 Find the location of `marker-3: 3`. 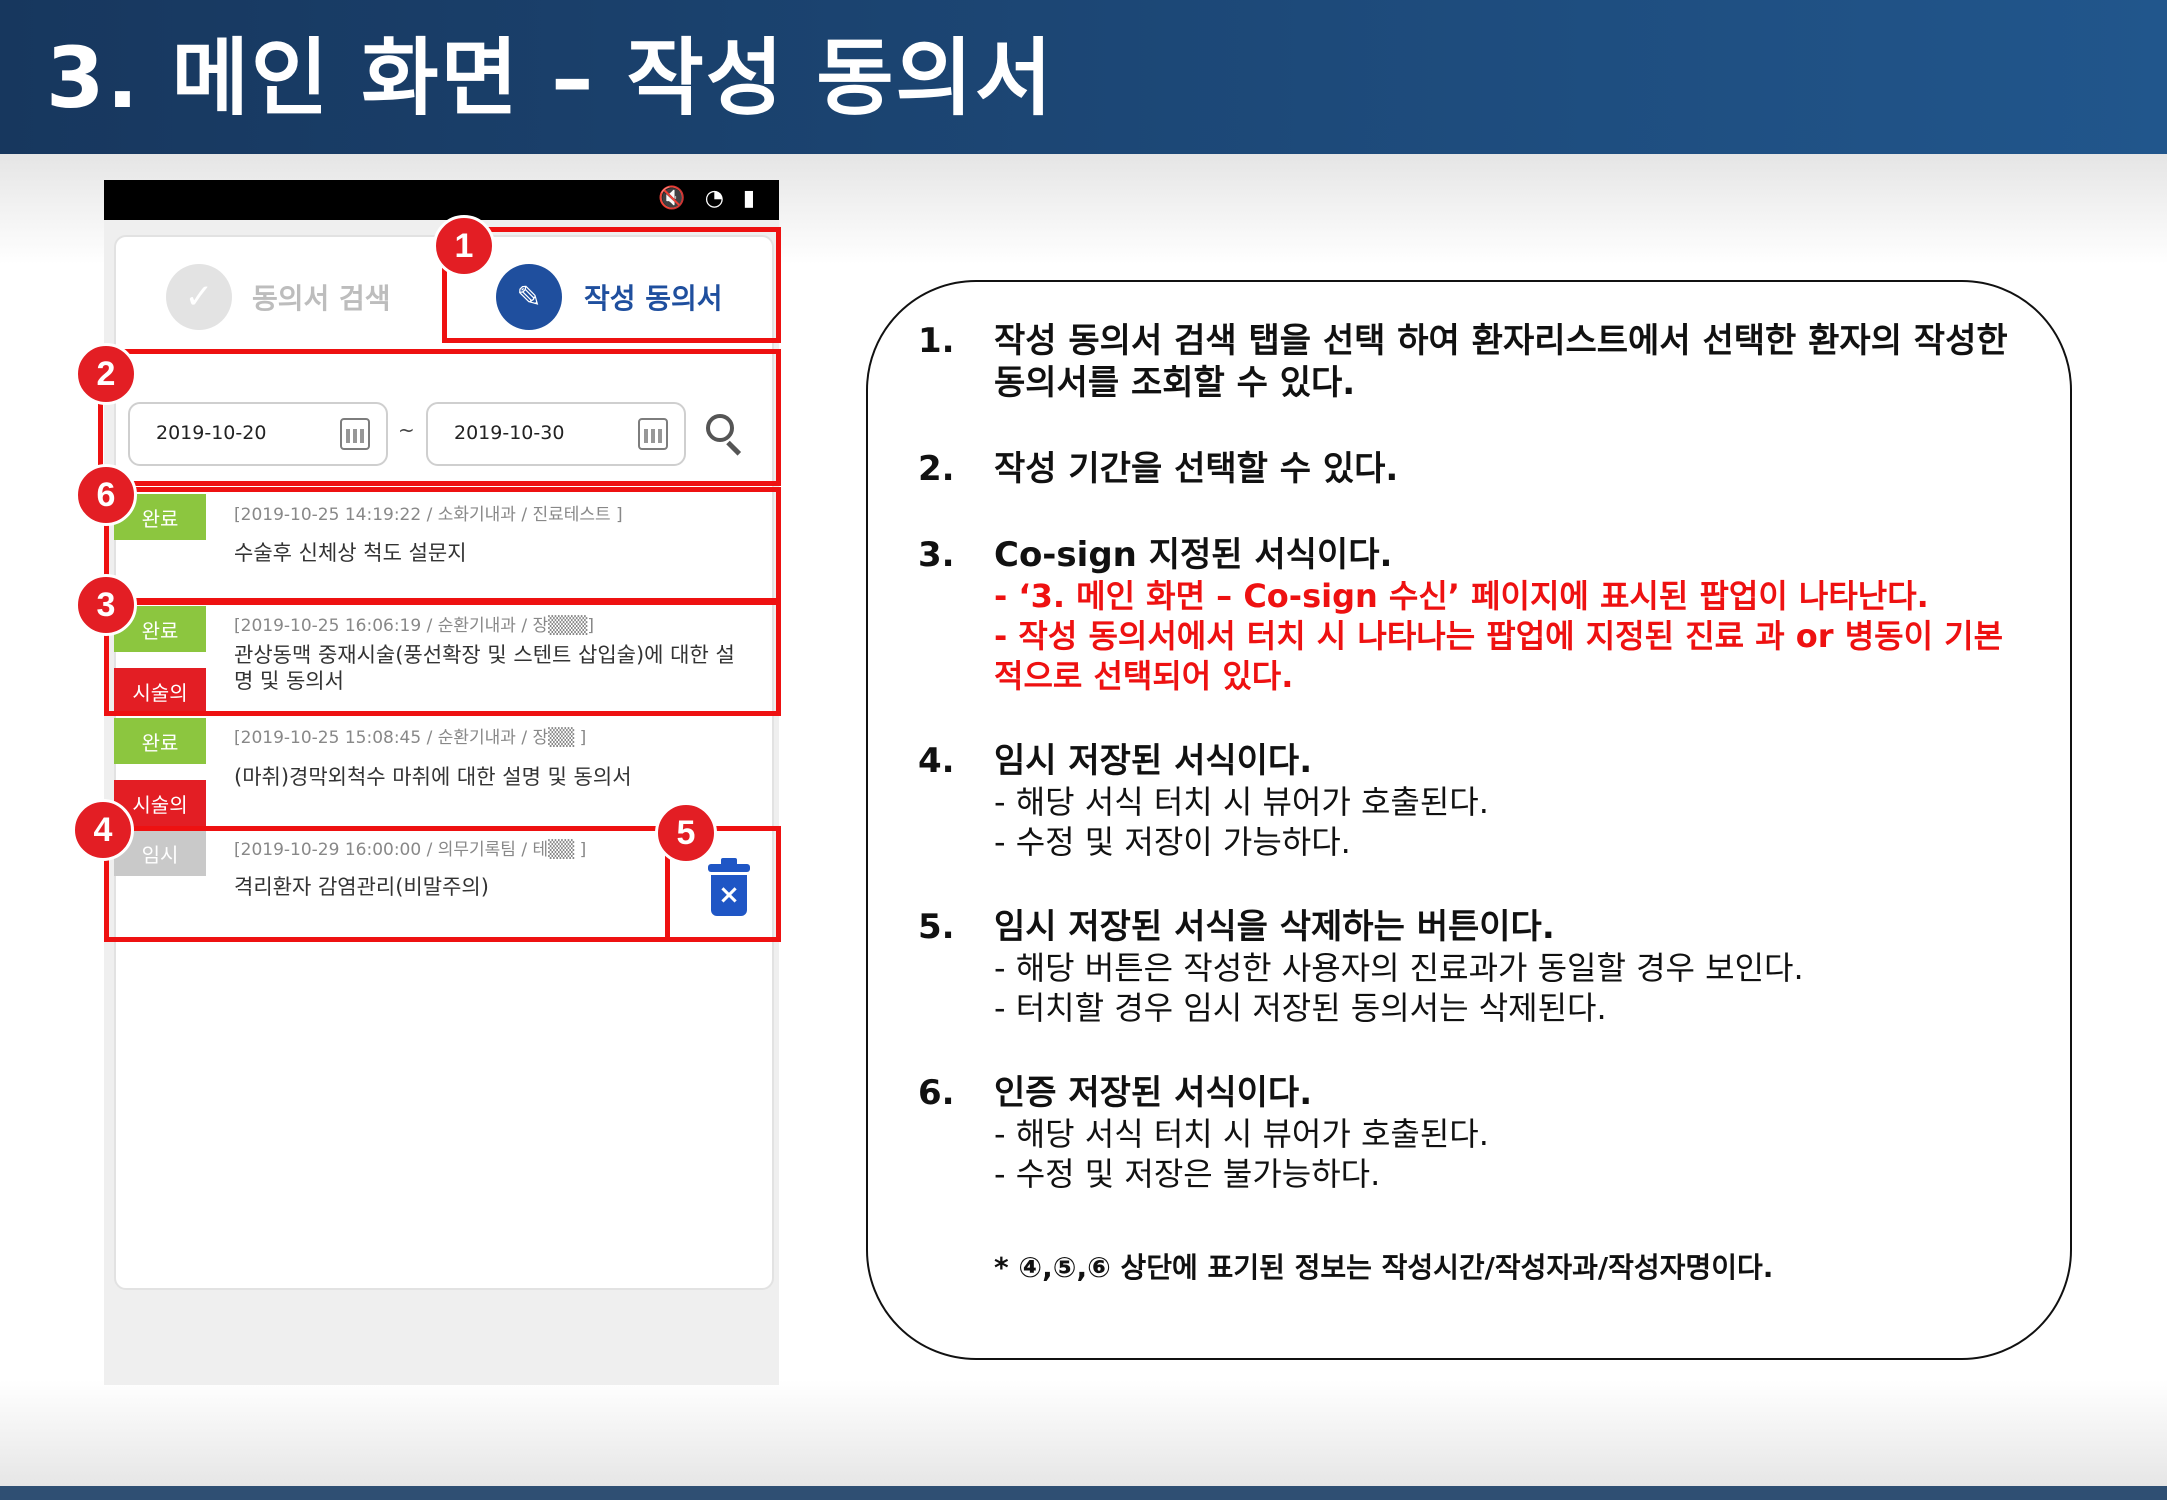

marker-3: 3 is located at coordinates (106, 605).